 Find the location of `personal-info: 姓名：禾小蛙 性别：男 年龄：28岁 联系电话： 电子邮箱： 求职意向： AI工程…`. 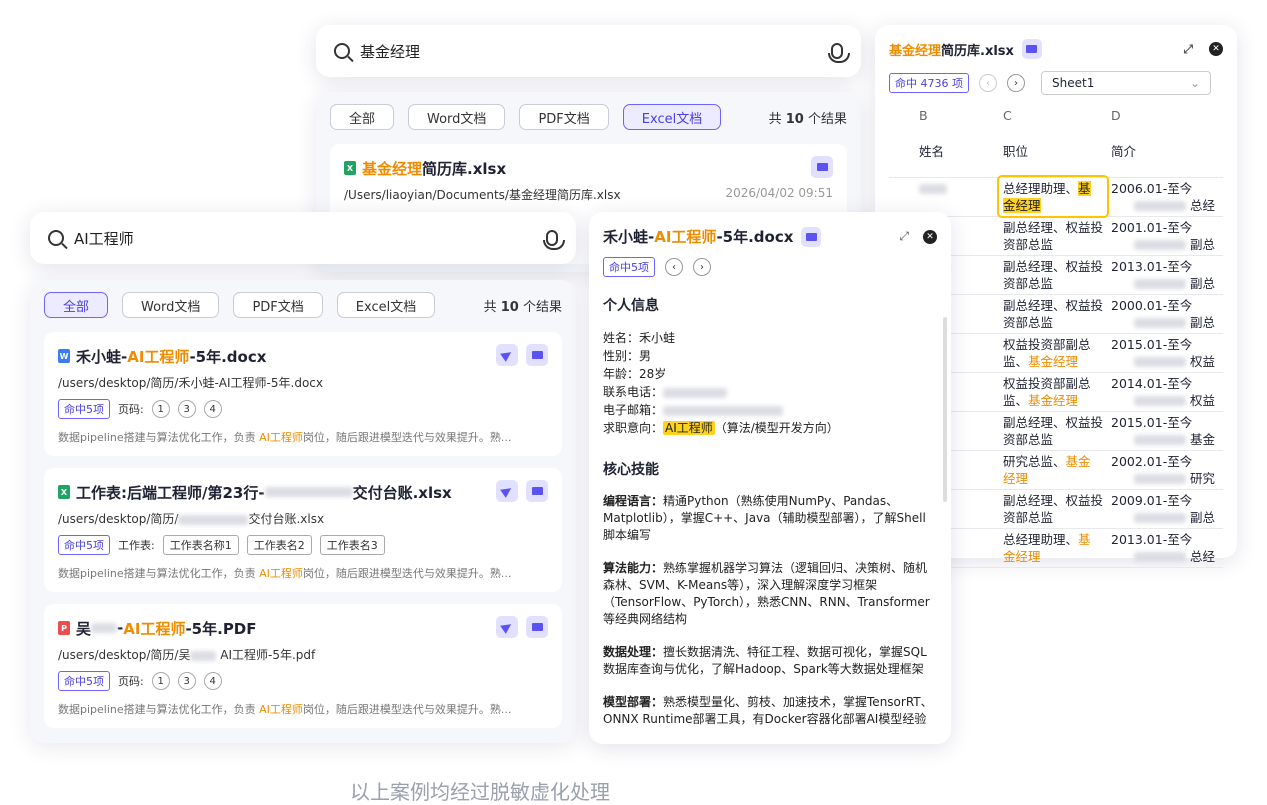

personal-info: 姓名：禾小蛙 性别：男 年龄：28岁 联系电话： 电子邮箱： 求职意向： AI工程… is located at coordinates (721, 383).